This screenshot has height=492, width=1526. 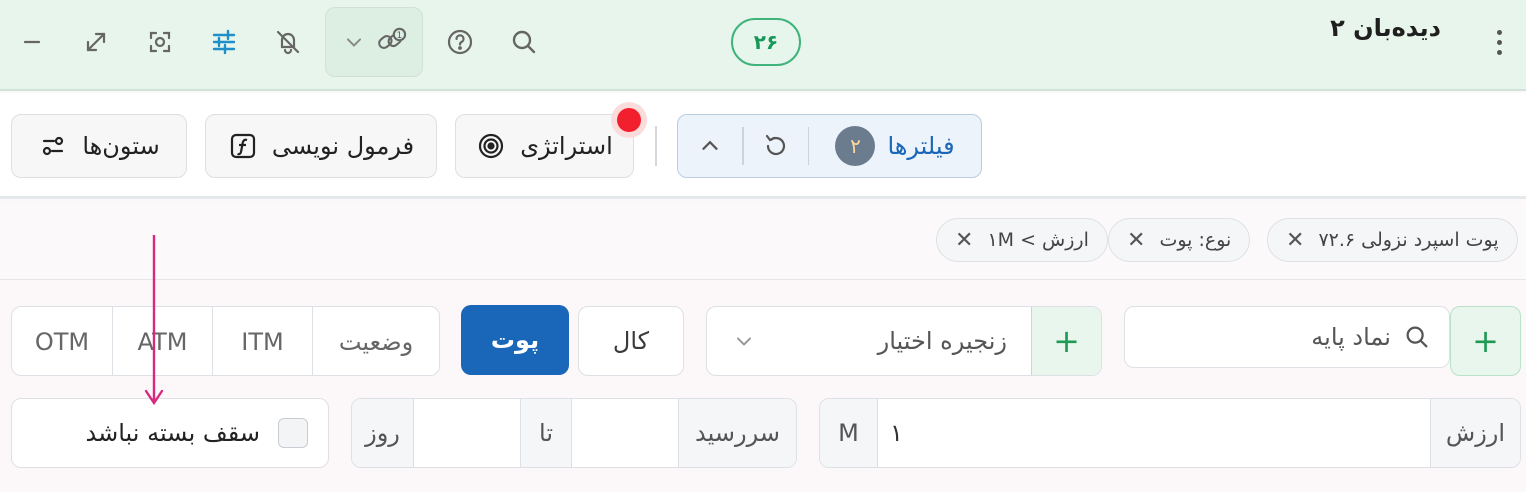 I want to click on underlying-search-input: نماد پایه, so click(x=1287, y=337).